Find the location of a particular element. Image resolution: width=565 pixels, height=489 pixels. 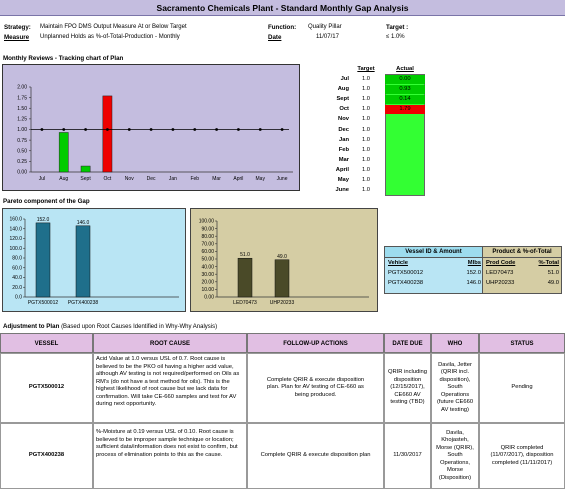

x-tick-label: Oct is located at coordinates (108, 179).